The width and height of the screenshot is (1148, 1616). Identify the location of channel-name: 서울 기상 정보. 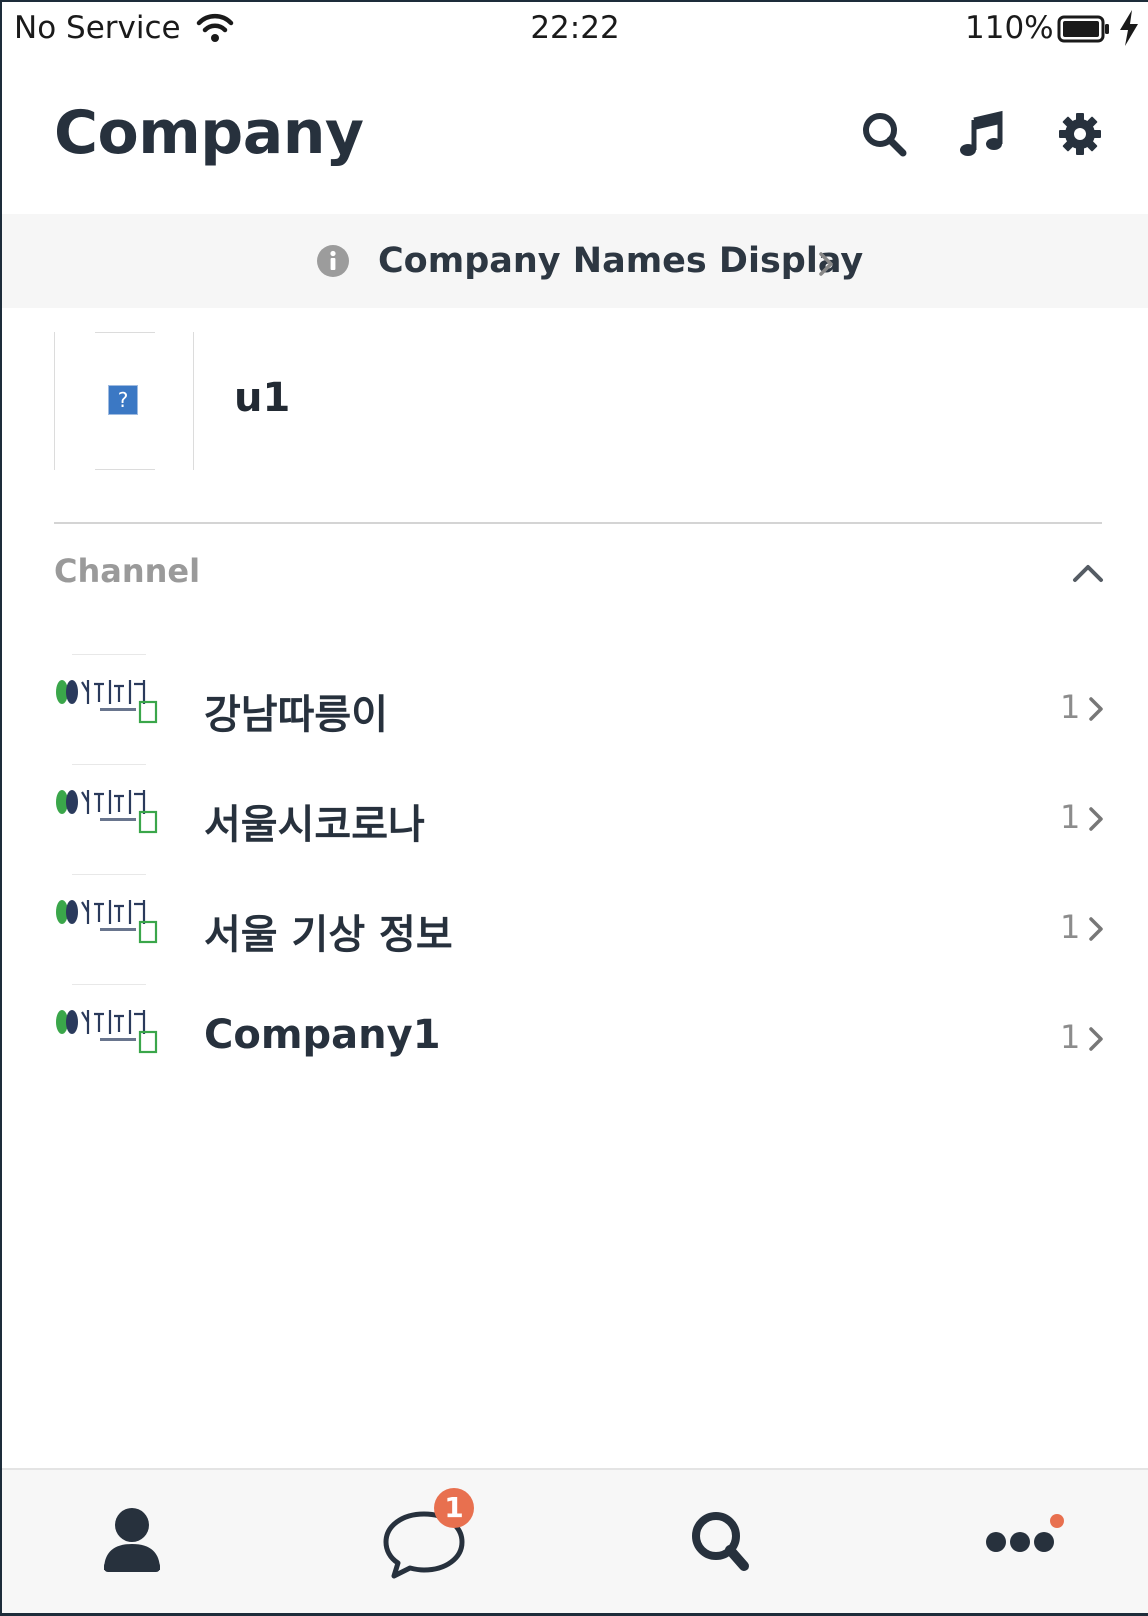
(328, 935).